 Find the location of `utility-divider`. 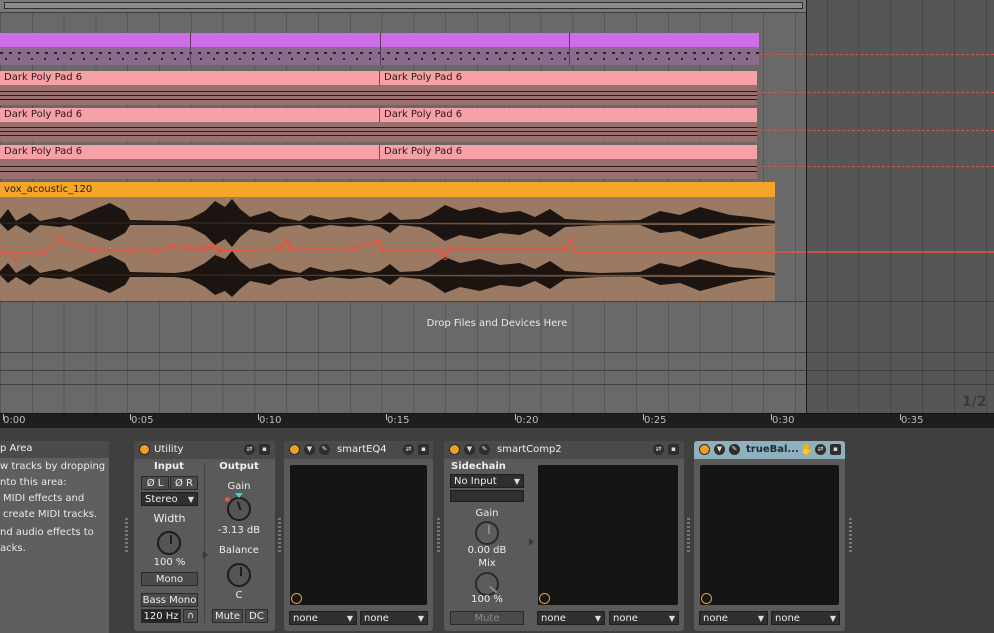

utility-divider is located at coordinates (204, 543).